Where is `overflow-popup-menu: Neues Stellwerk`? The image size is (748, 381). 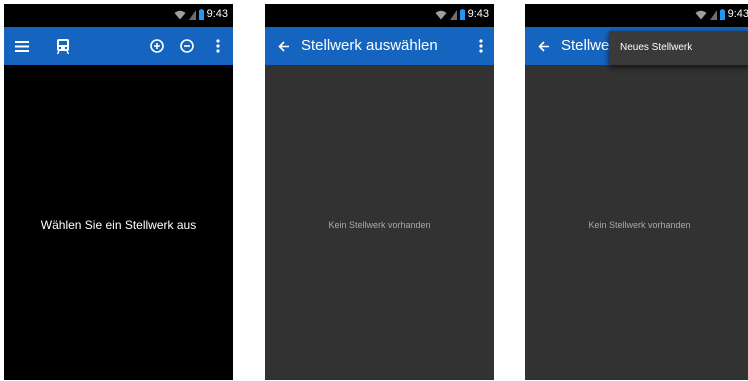
overflow-popup-menu: Neues Stellwerk is located at coordinates (678, 48).